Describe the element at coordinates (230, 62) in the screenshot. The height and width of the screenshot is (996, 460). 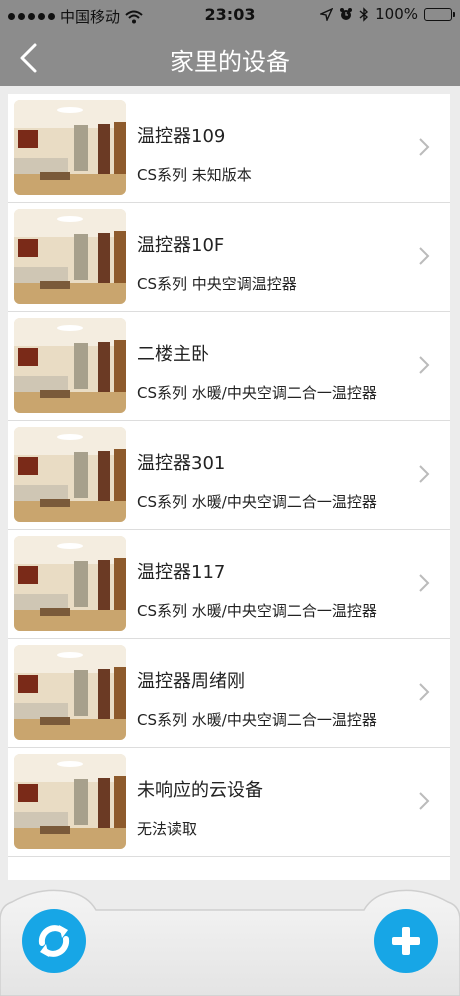
I see `page-title: 家里的设备` at that location.